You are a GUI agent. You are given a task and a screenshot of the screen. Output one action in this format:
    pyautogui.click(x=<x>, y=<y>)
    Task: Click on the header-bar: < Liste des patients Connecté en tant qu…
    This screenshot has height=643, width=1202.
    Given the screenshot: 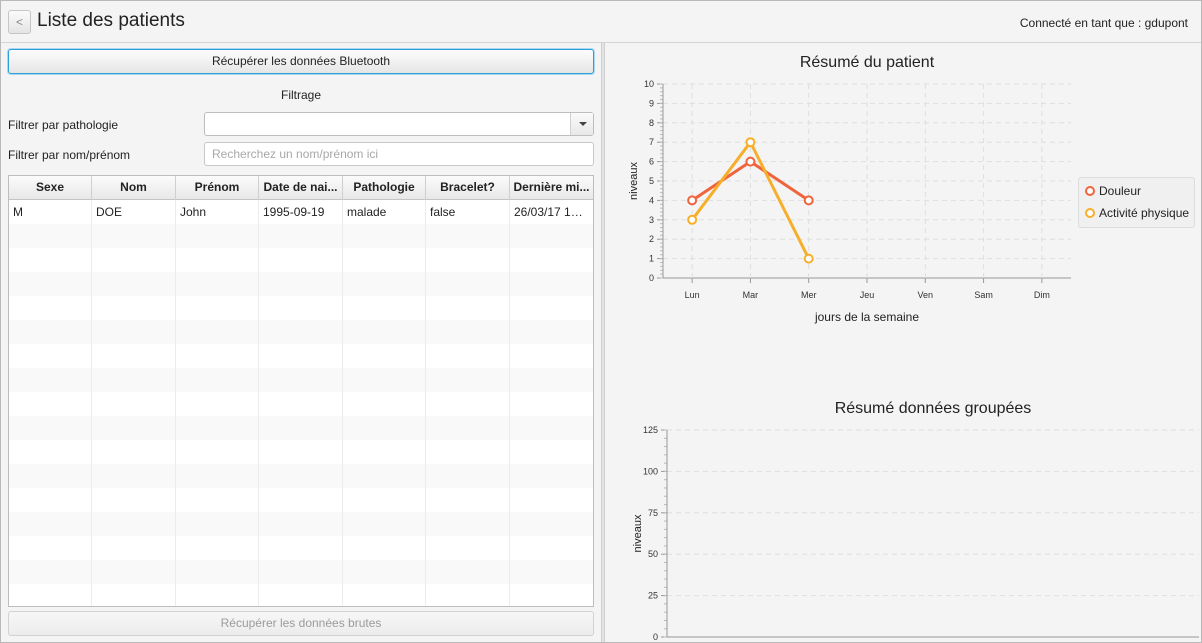 What is the action you would take?
    pyautogui.click(x=601, y=22)
    